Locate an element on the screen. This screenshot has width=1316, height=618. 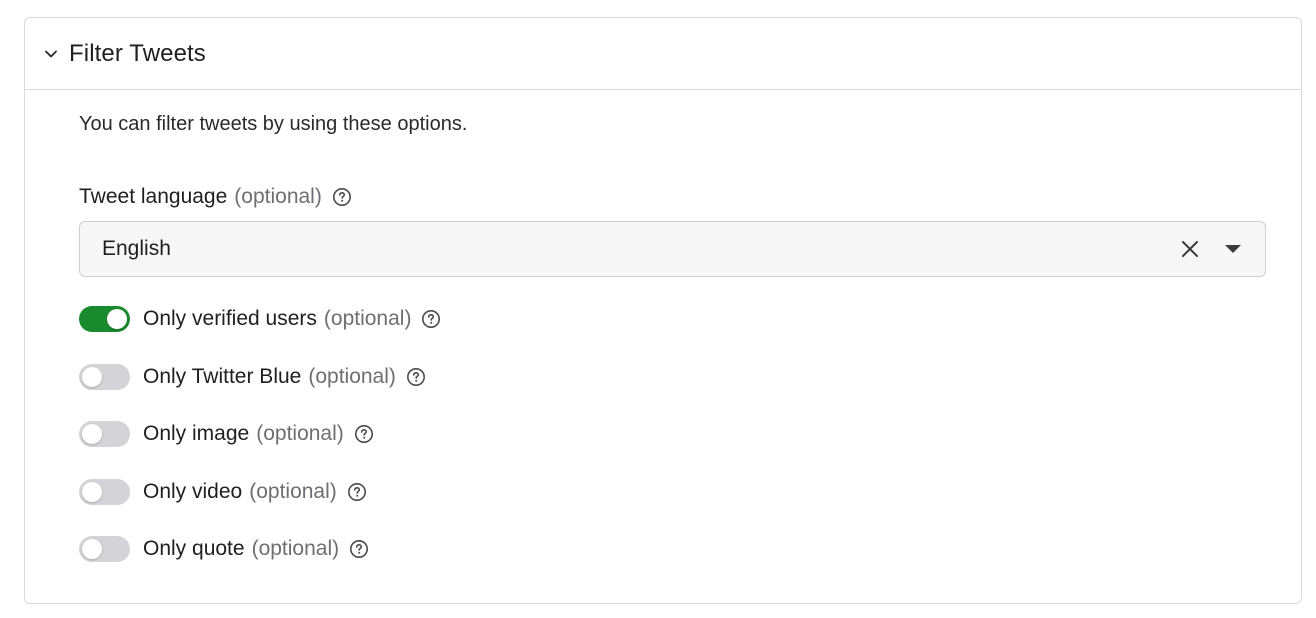
tweet-language-label-row: Tweet language (optional) is located at coordinates (215, 197).